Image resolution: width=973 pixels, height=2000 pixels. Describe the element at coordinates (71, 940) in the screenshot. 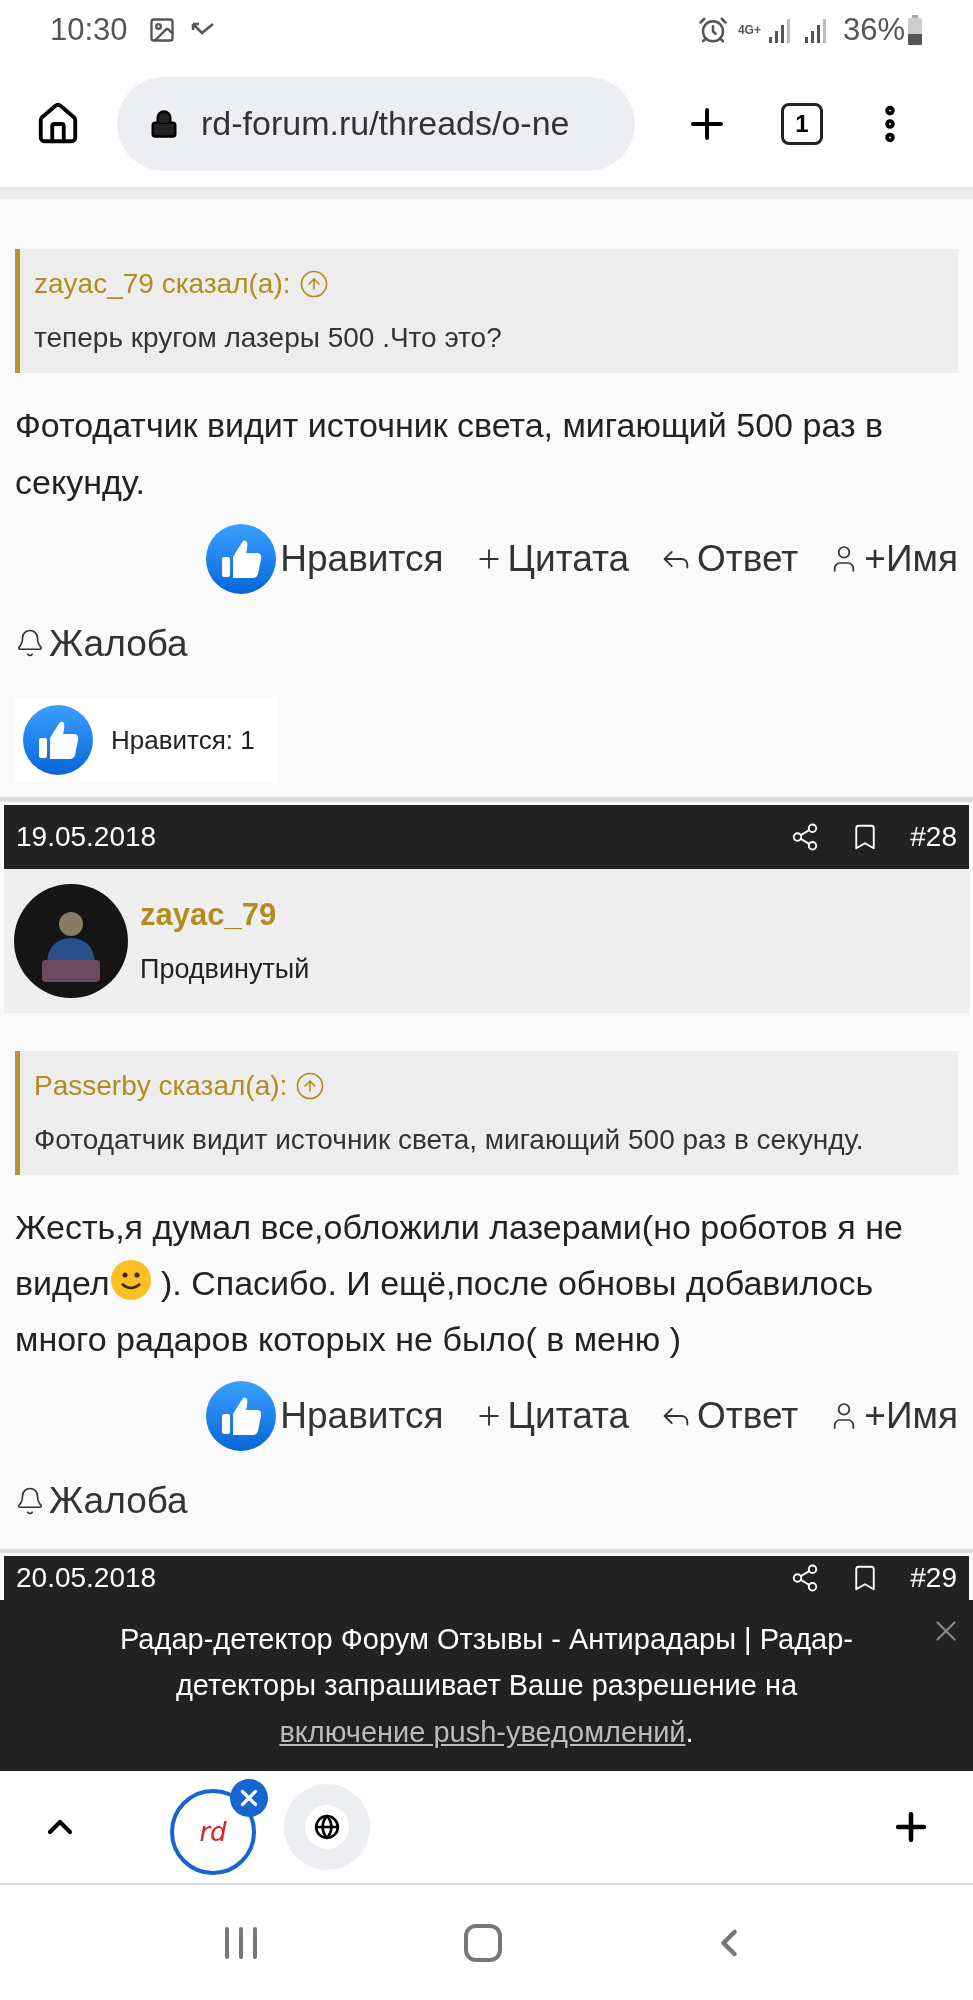

I see `avatar` at that location.